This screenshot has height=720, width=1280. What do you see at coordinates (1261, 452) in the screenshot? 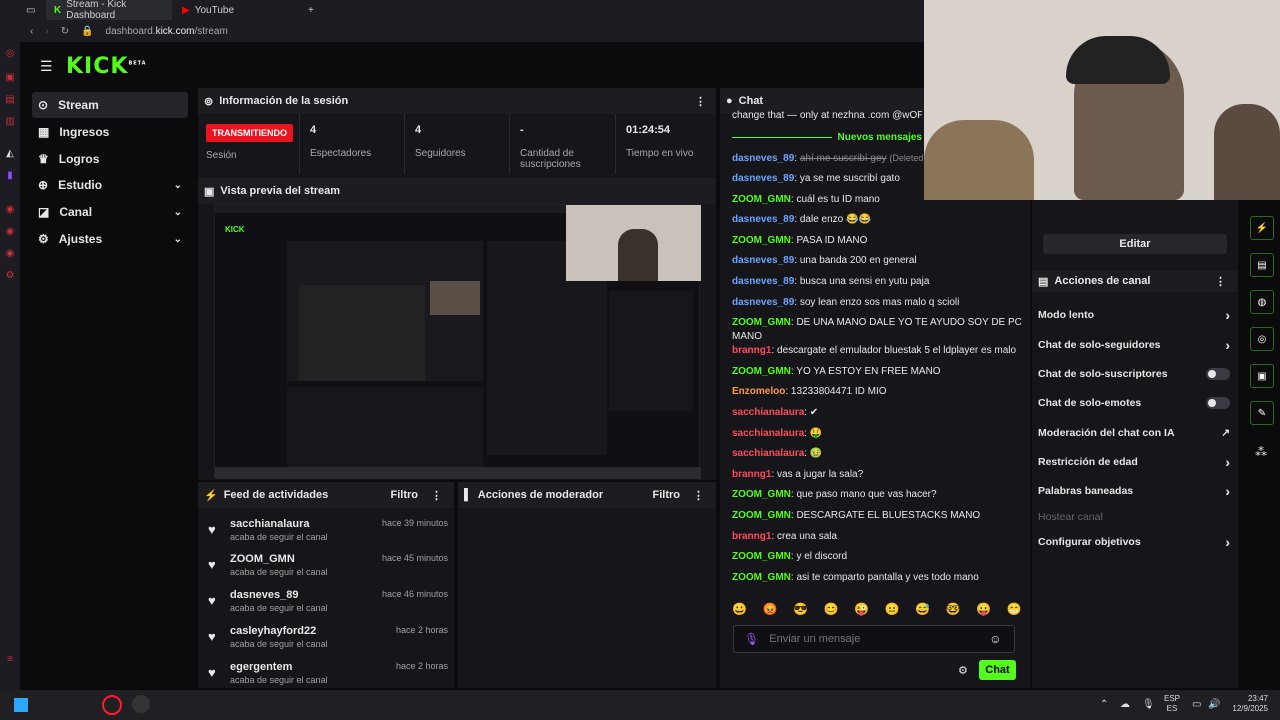
I see `nodes-tool-icon: ⁂` at bounding box center [1261, 452].